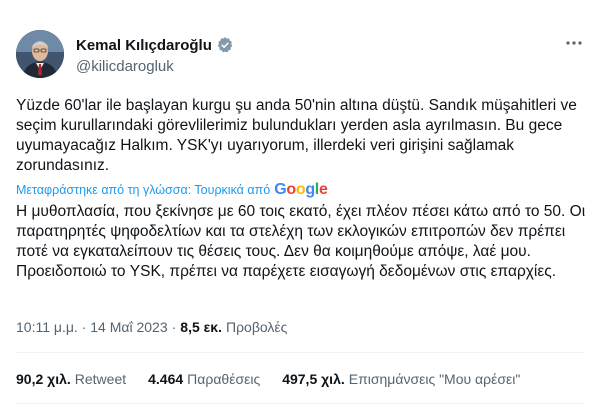  I want to click on divider, so click(300, 352).